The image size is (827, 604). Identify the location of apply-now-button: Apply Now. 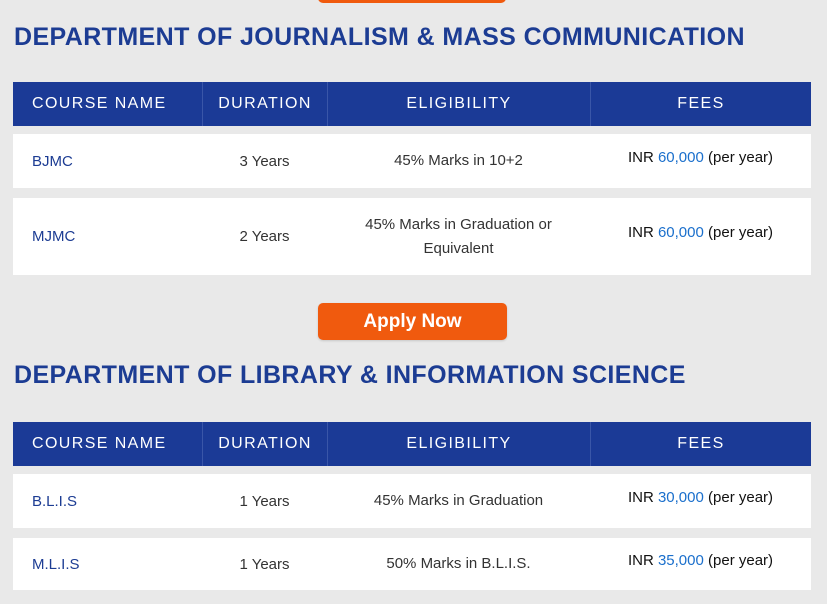
(412, 321).